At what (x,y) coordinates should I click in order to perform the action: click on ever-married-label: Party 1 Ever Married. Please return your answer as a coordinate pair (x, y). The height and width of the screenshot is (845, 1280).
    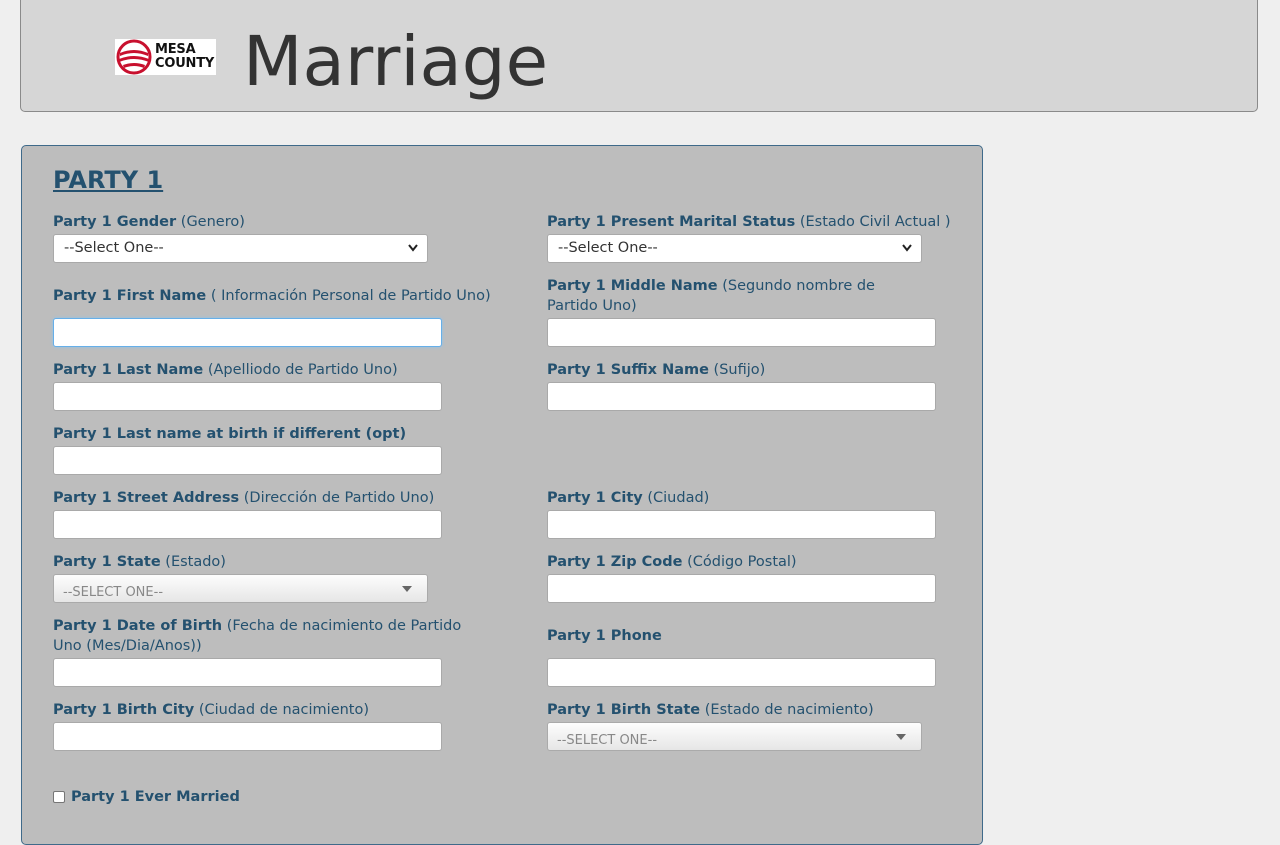
    Looking at the image, I should click on (155, 797).